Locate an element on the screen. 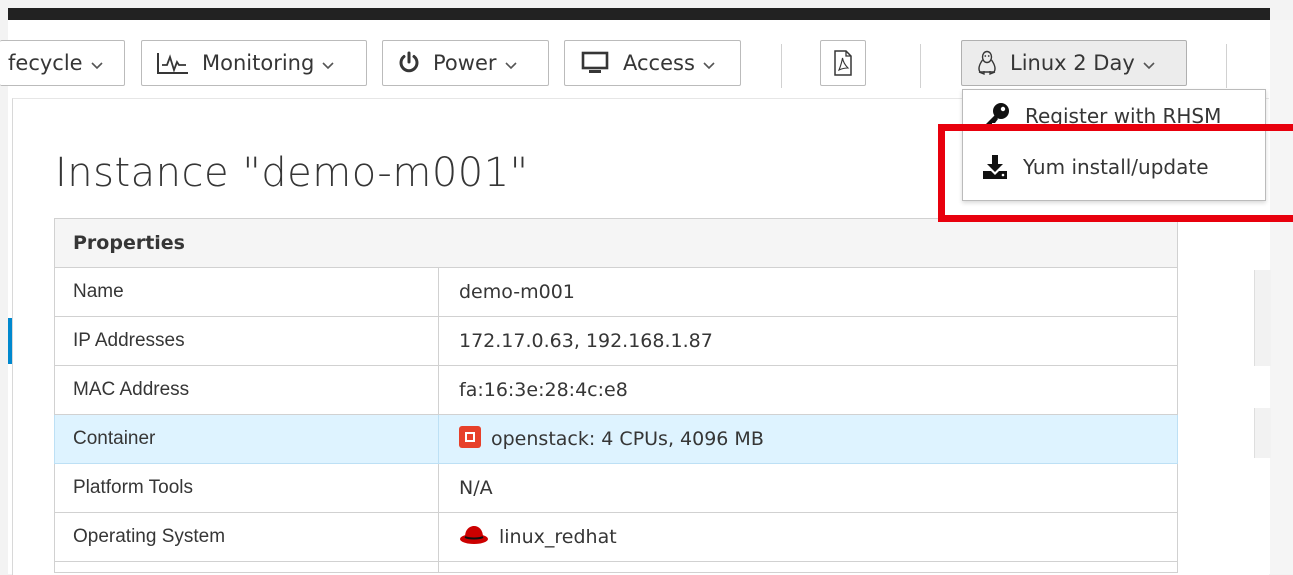 Image resolution: width=1293 pixels, height=575 pixels. power-button: Power is located at coordinates (465, 63).